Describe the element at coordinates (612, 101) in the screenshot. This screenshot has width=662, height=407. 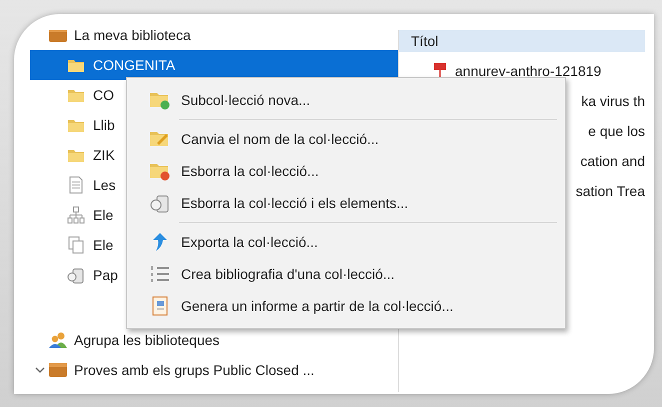
I see `table-cell-text: ka virus th` at that location.